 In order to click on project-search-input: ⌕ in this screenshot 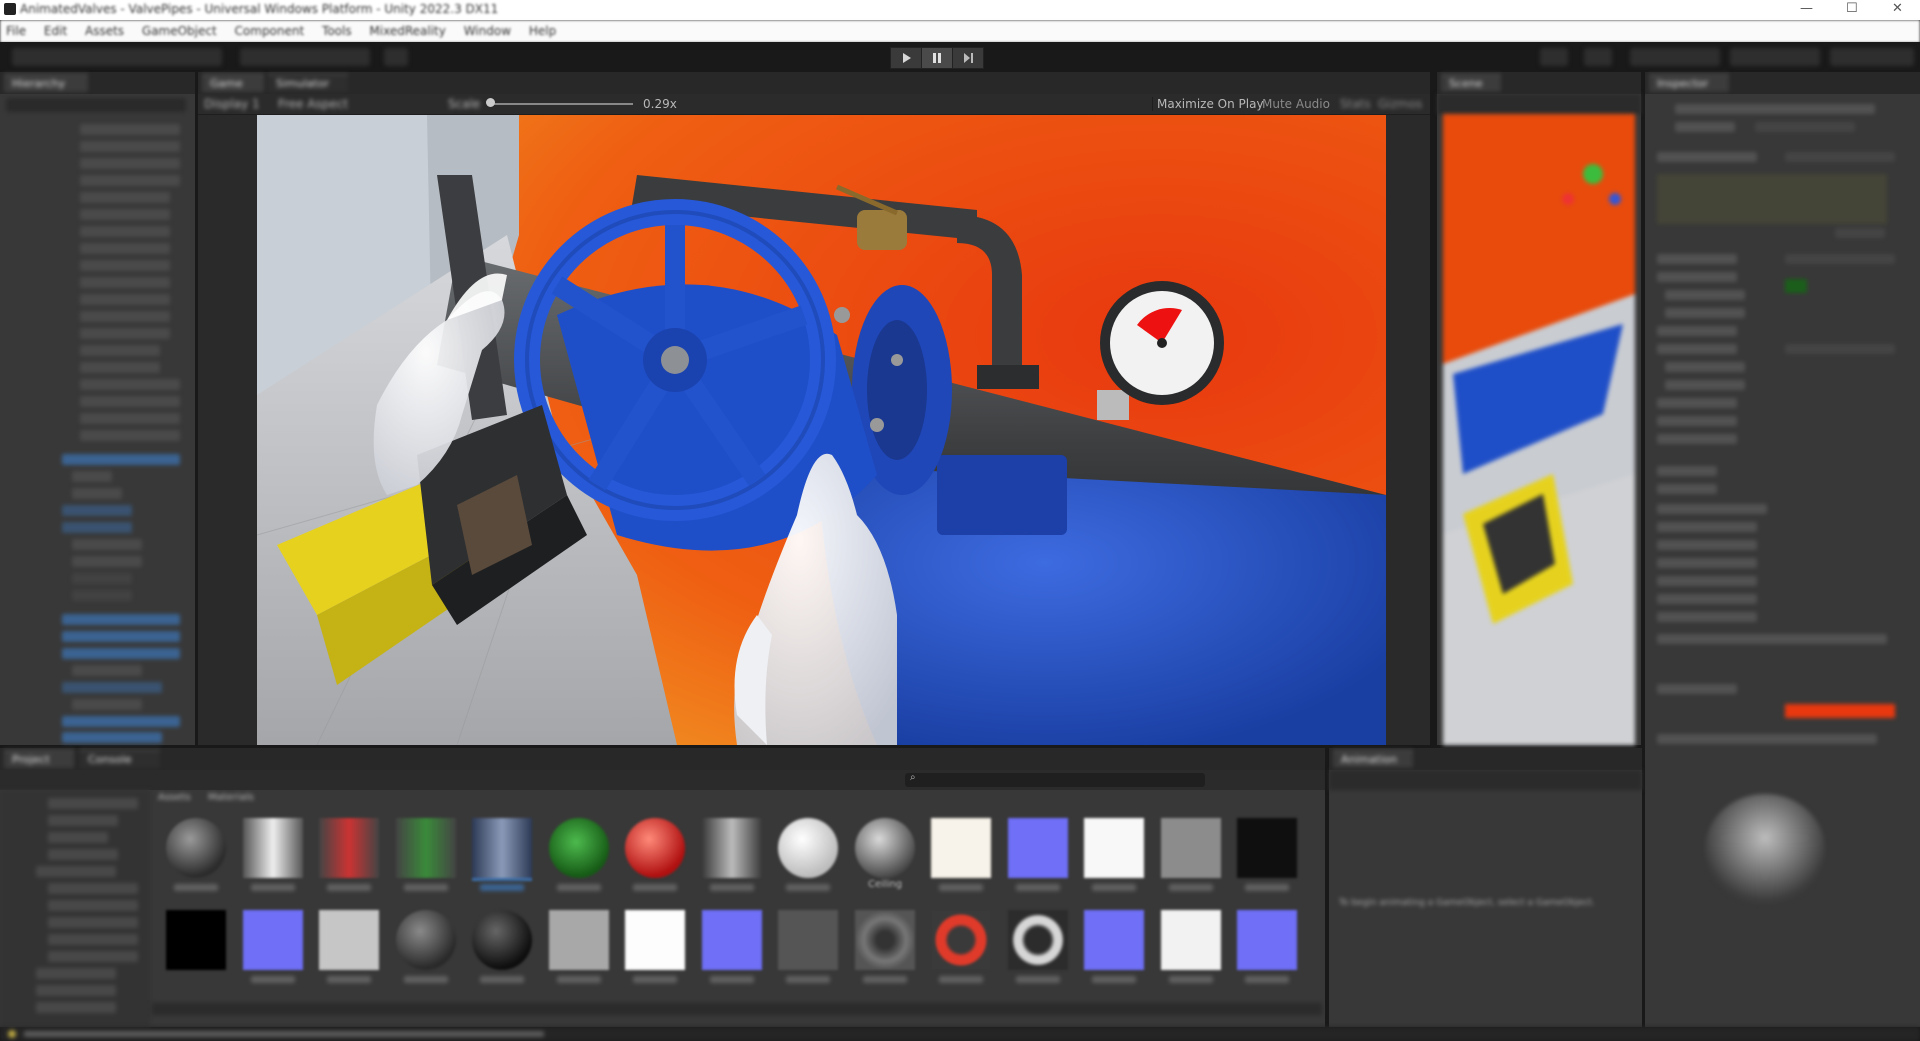, I will do `click(1055, 779)`.